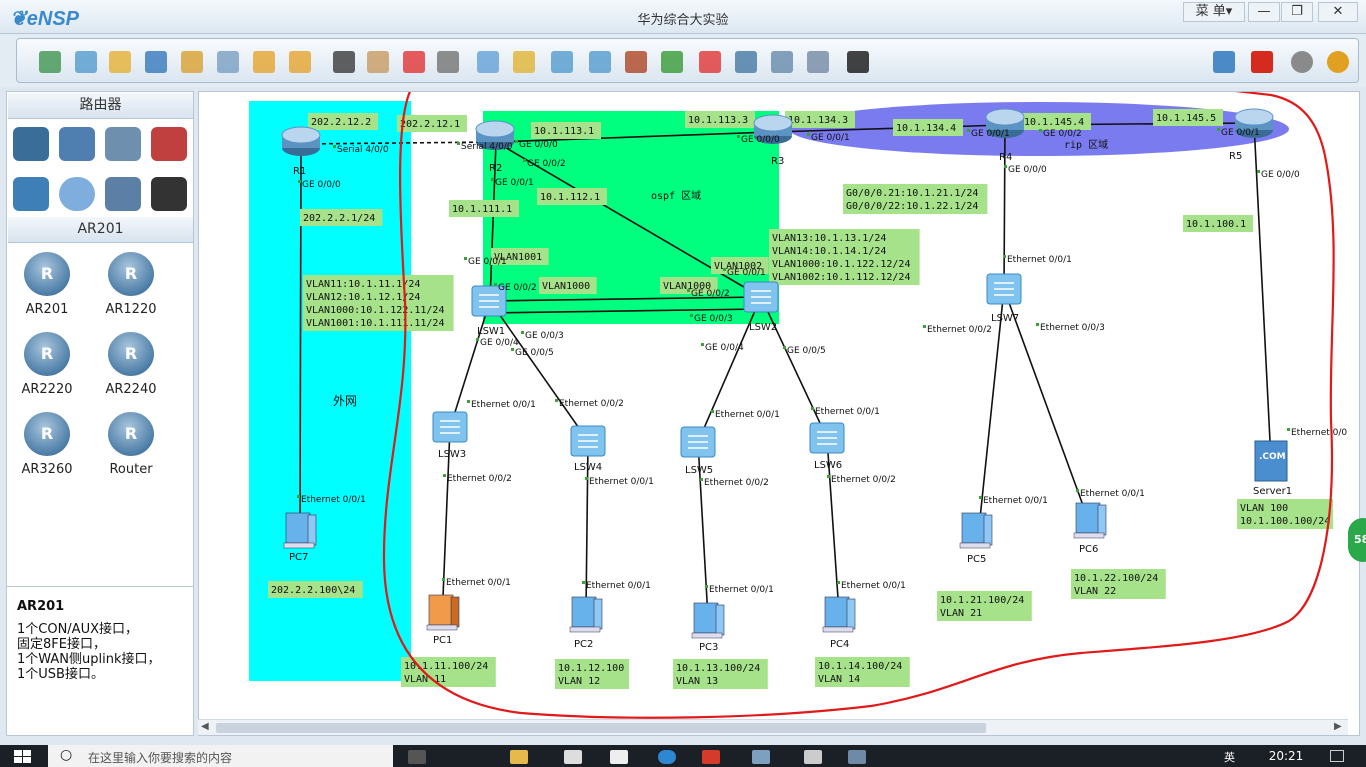 This screenshot has height=767, width=1366. I want to click on redo-icon, so click(300, 62).